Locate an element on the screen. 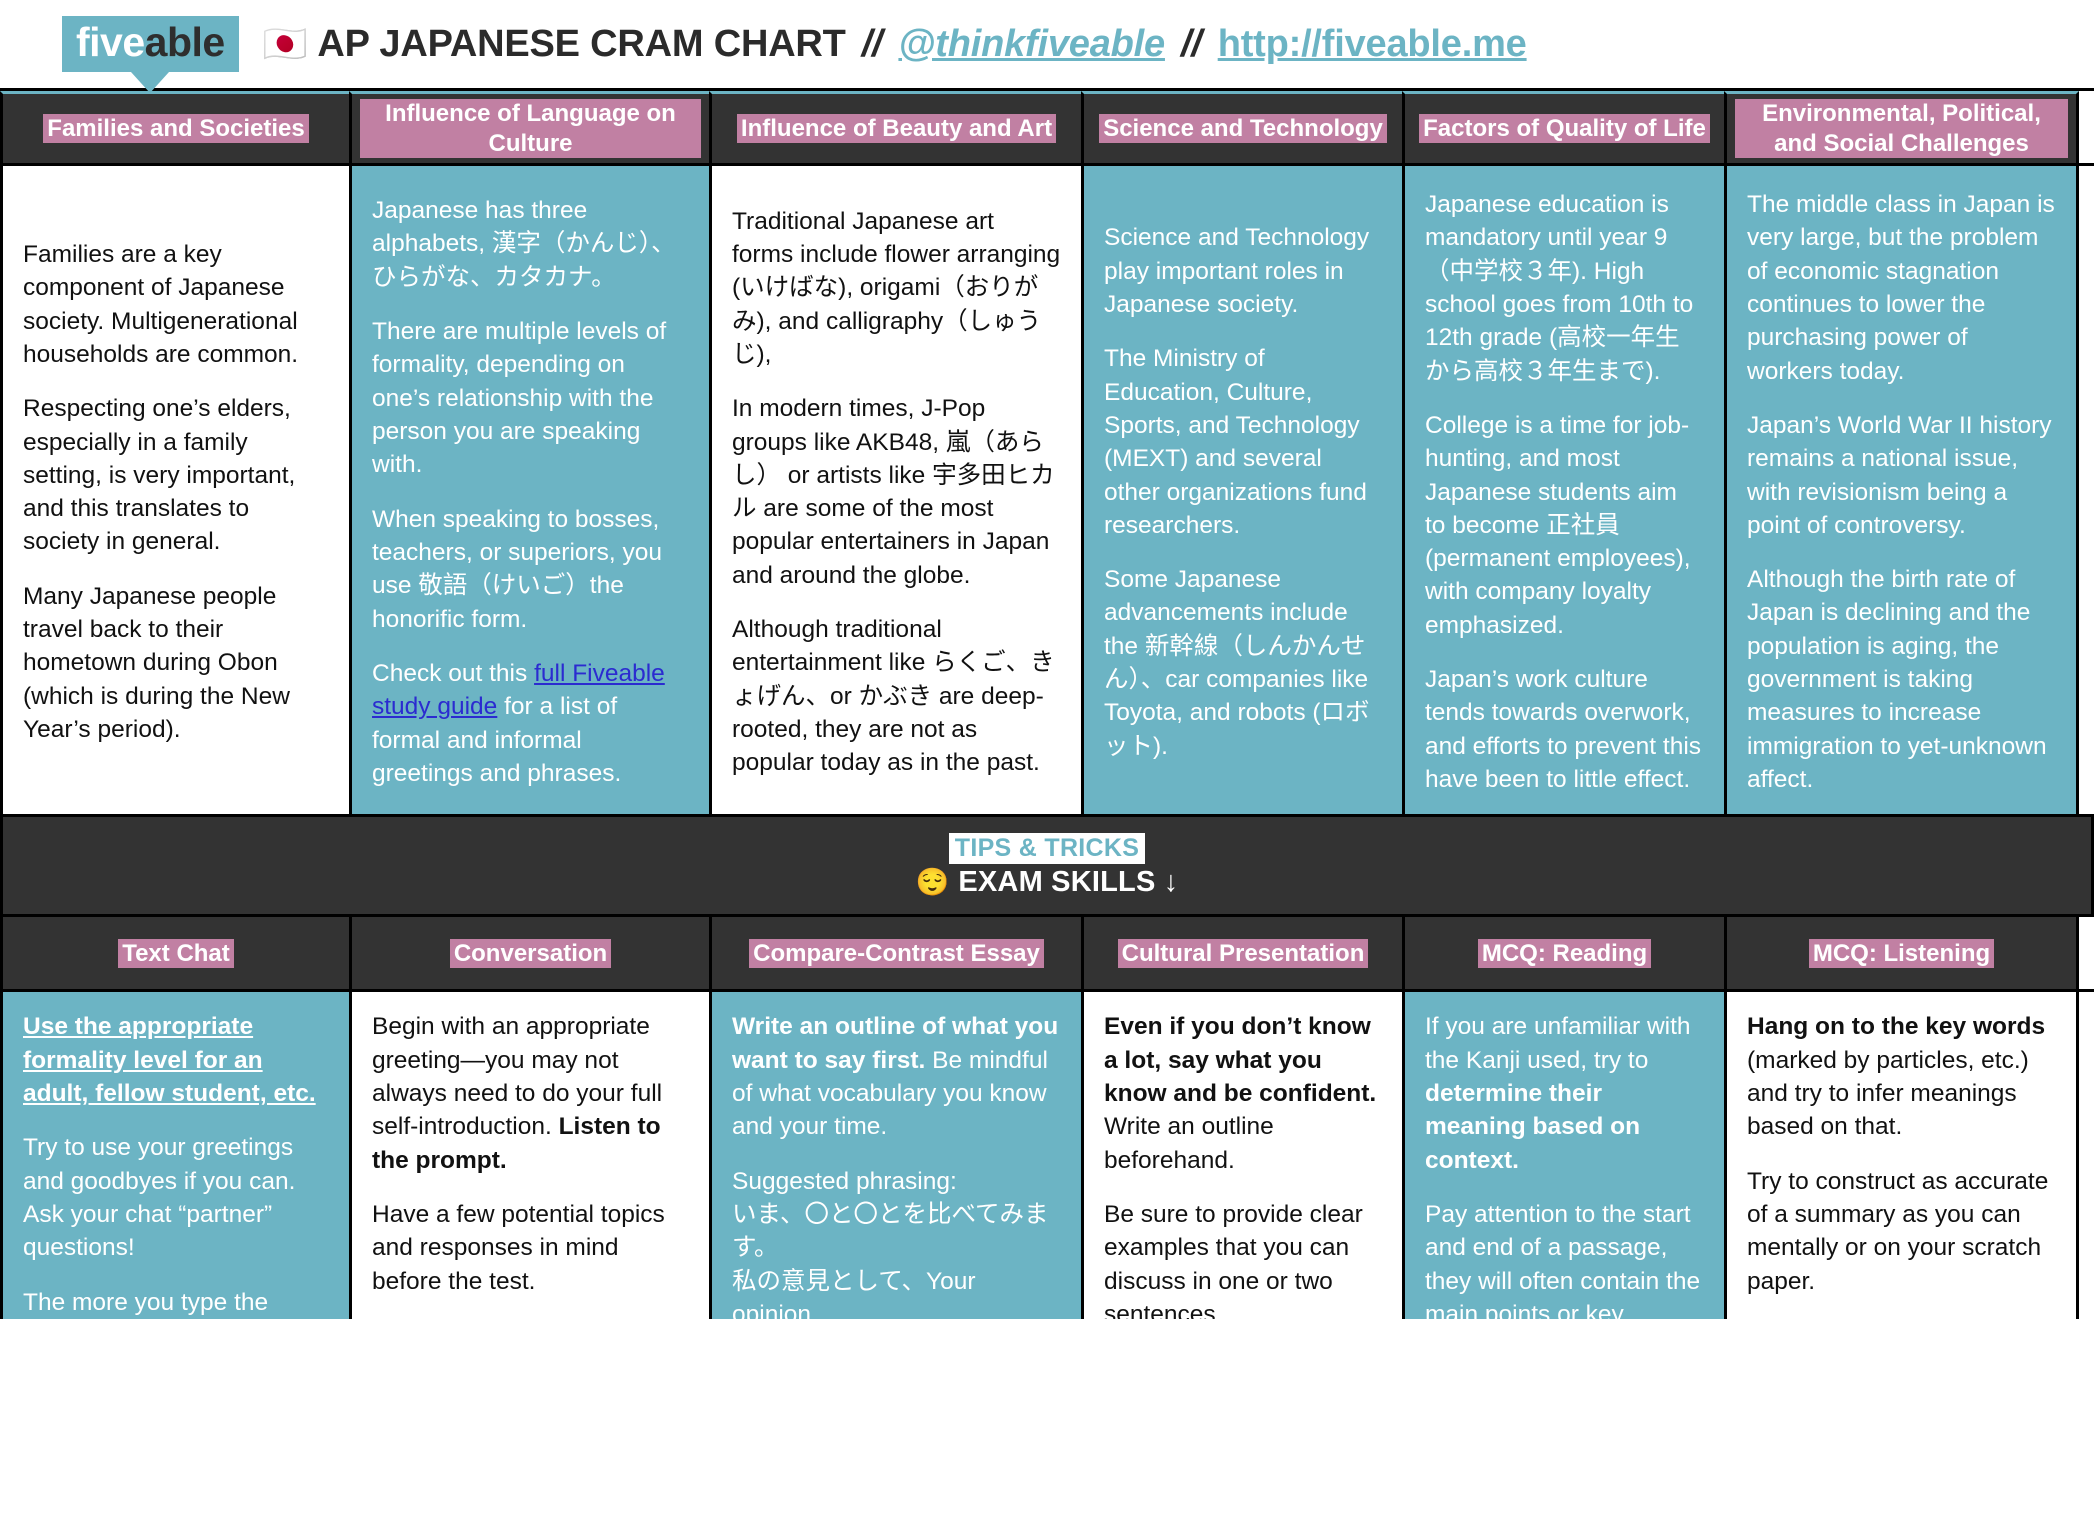 Image resolution: width=2094 pixels, height=1518 pixels. bottom-header-compare-contrast-essay: Compare-Contrast Essay is located at coordinates (896, 953).